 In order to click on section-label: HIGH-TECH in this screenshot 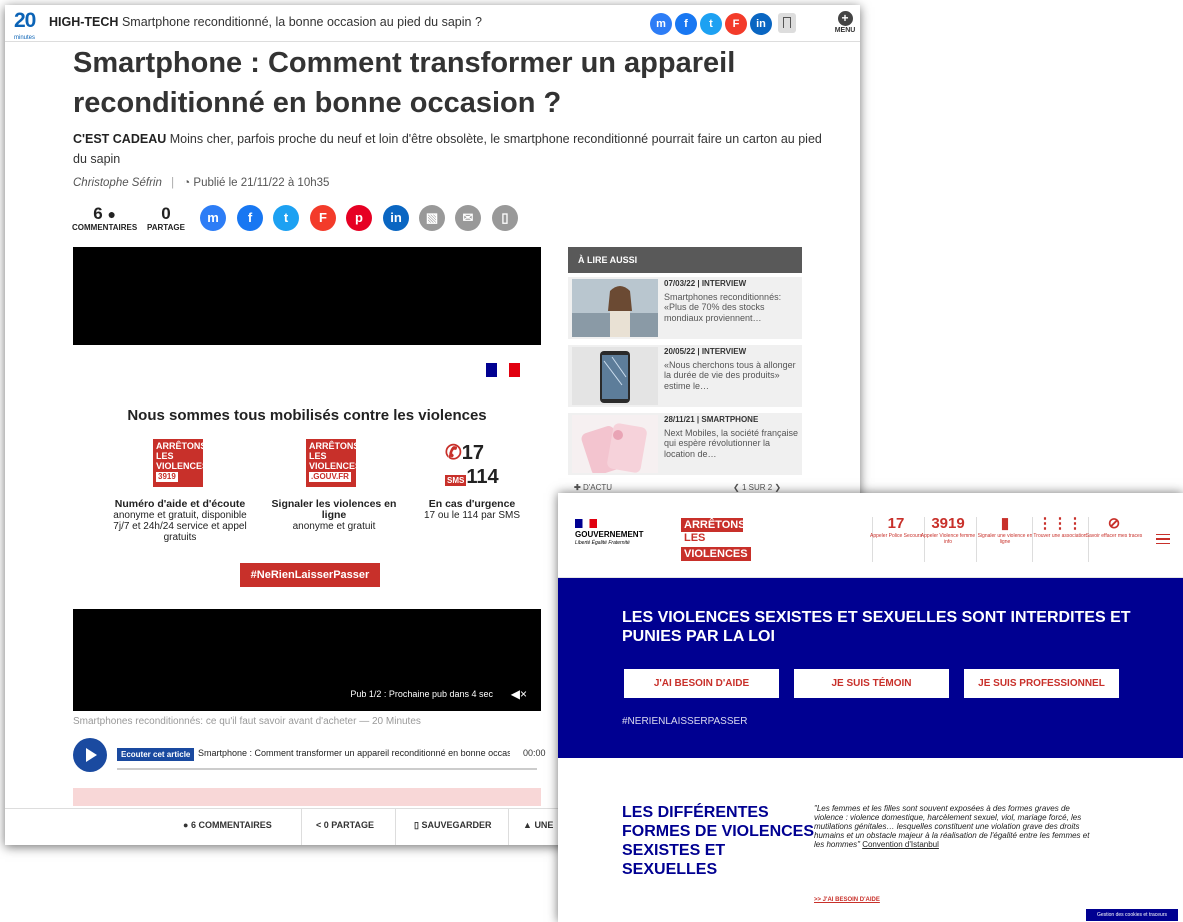, I will do `click(84, 22)`.